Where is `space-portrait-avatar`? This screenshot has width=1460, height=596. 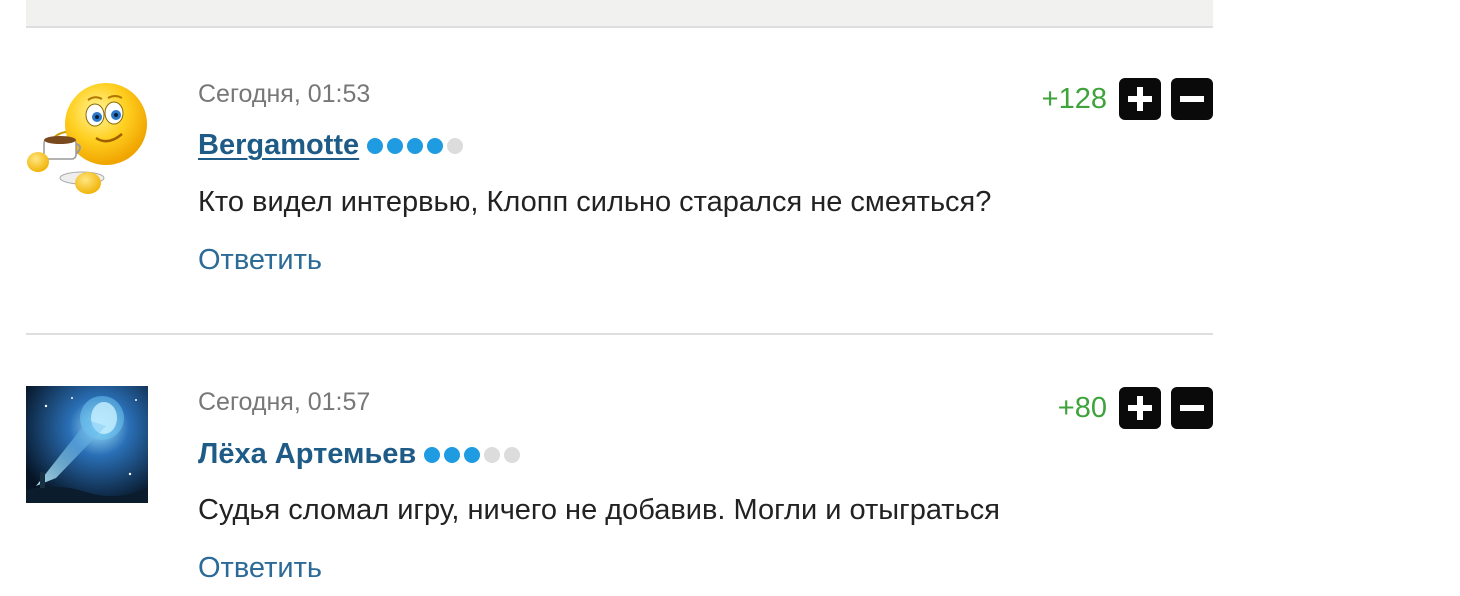
space-portrait-avatar is located at coordinates (87, 444).